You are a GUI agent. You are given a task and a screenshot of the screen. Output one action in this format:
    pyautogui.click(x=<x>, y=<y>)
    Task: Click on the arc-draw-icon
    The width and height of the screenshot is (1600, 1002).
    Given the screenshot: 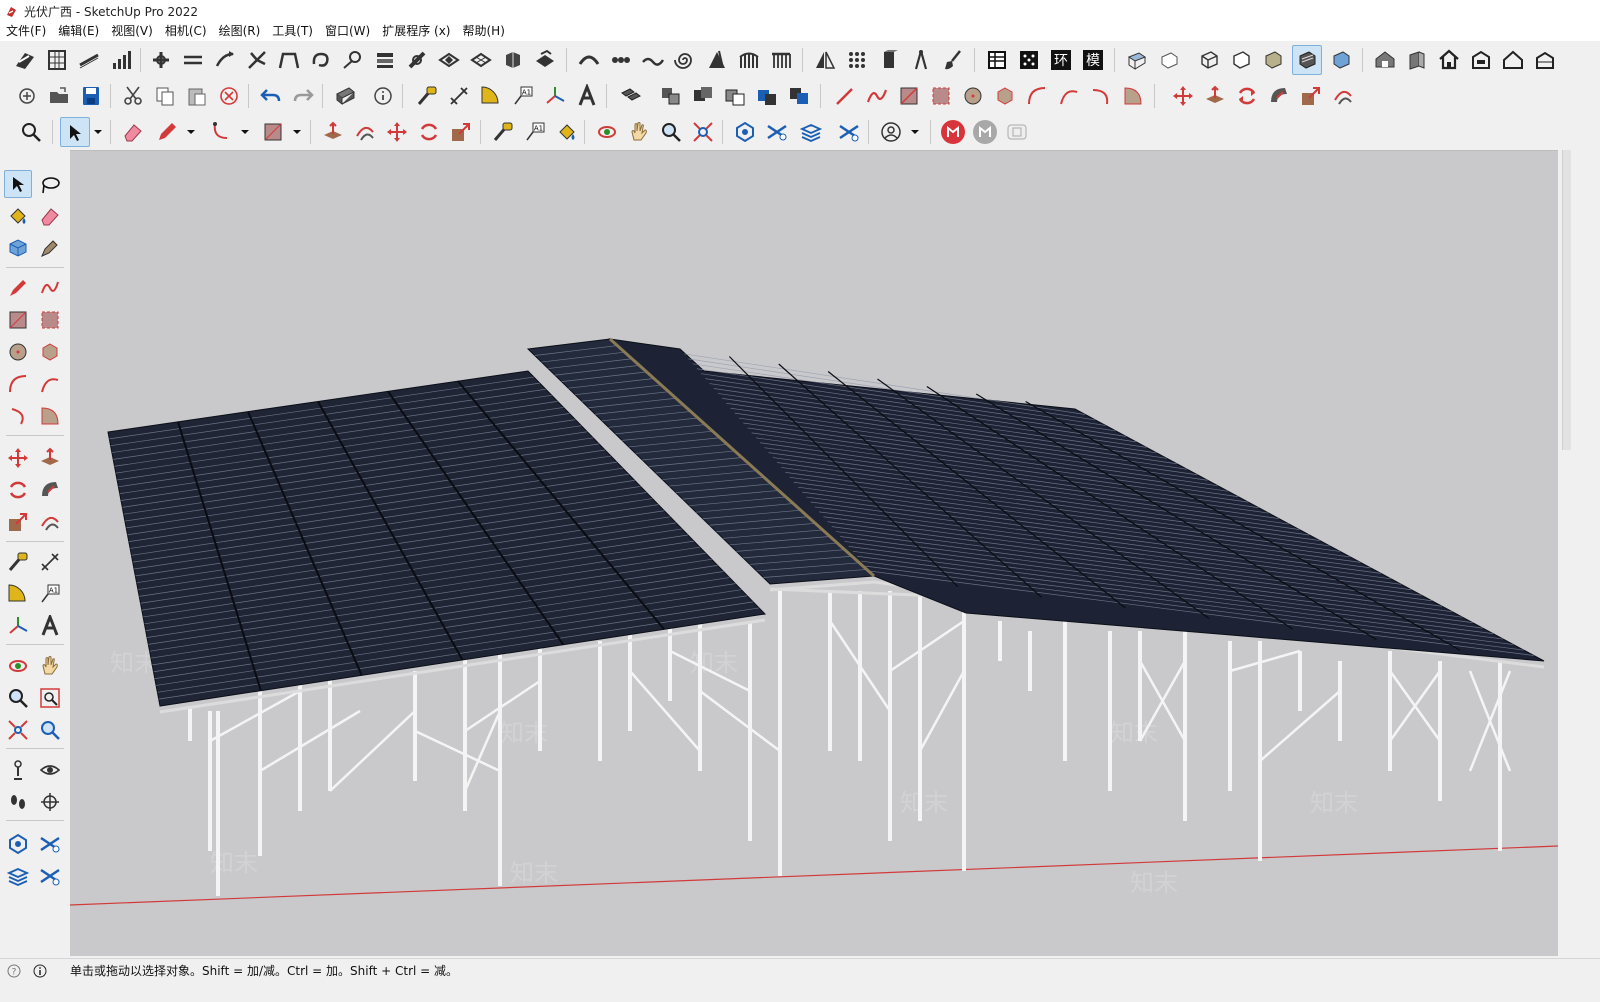 What is the action you would take?
    pyautogui.click(x=221, y=132)
    